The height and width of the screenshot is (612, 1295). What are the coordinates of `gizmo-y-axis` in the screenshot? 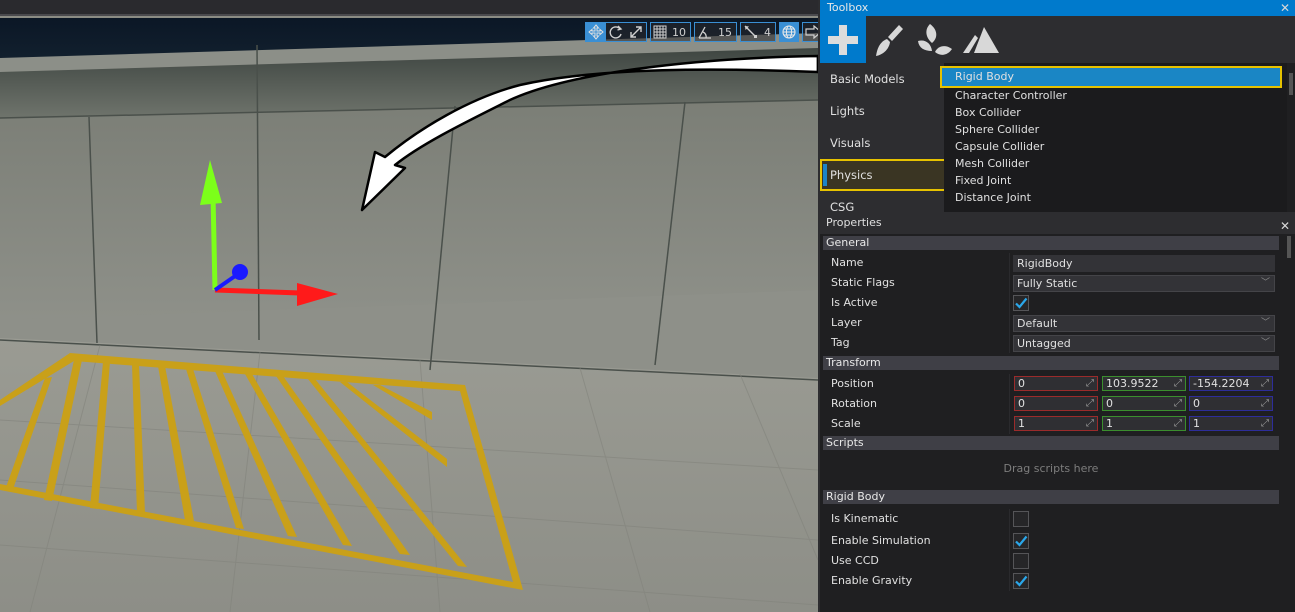 It's located at (214, 242).